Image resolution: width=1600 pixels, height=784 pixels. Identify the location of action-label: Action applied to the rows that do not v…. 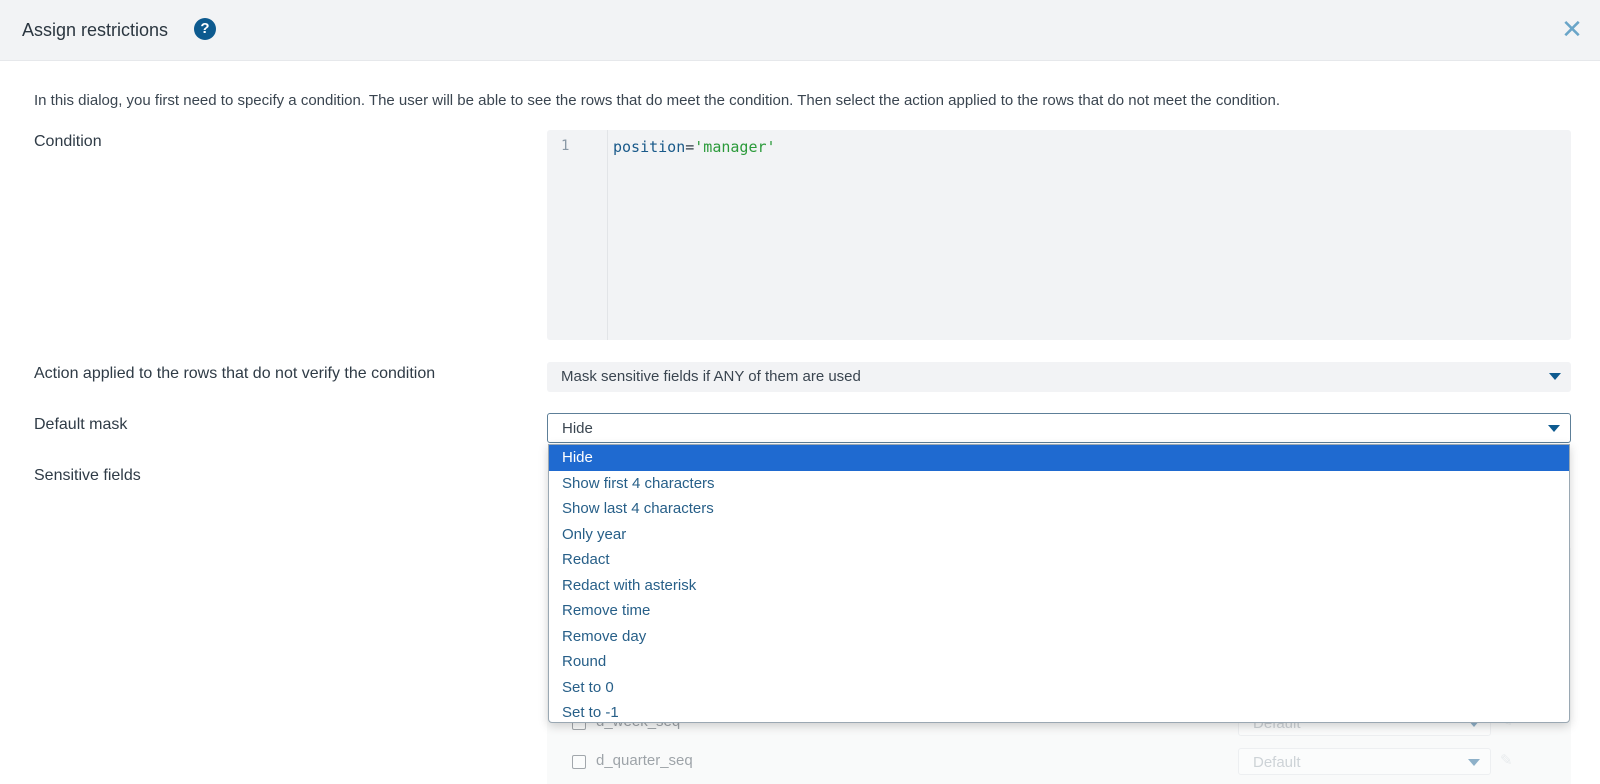
(235, 373).